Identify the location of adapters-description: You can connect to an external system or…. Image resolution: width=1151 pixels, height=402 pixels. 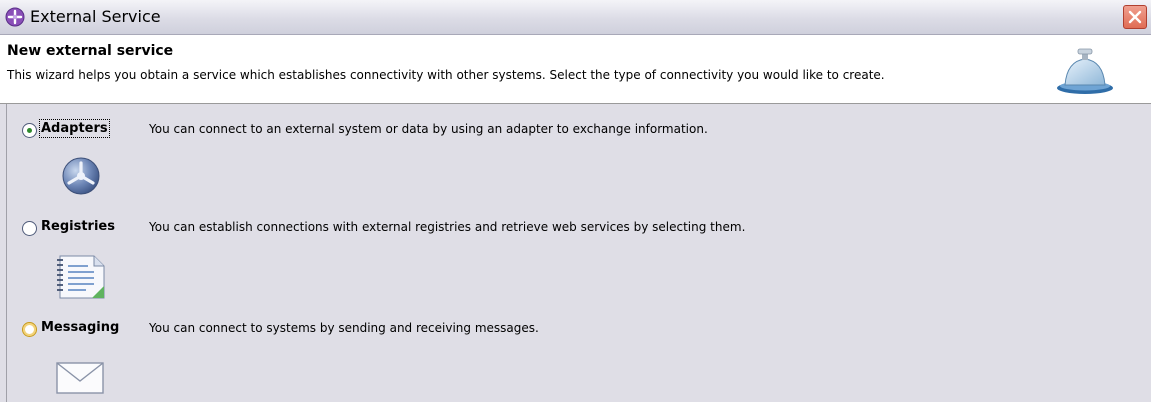
(428, 129).